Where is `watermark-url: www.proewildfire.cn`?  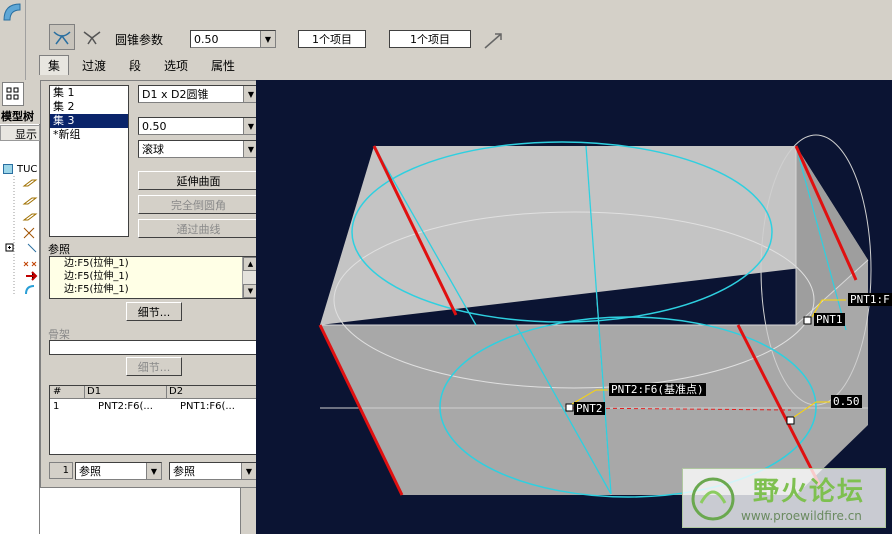
watermark-url: www.proewildfire.cn is located at coordinates (801, 516).